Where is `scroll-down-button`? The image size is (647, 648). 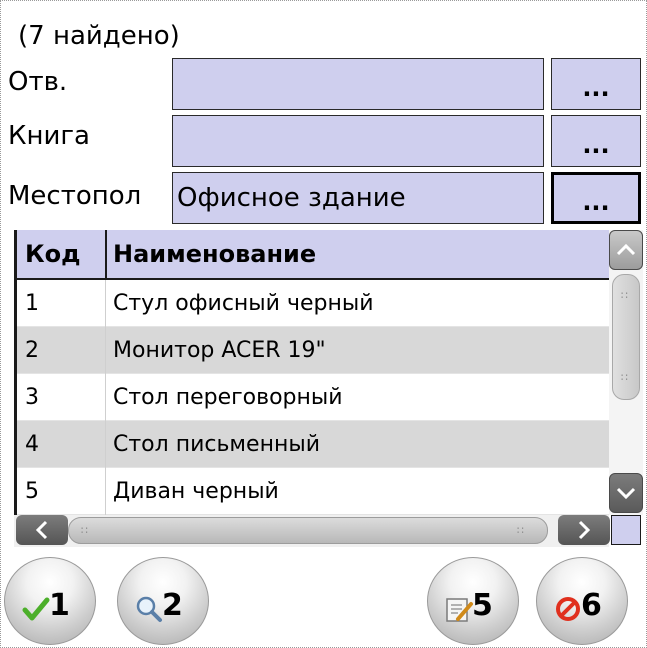
scroll-down-button is located at coordinates (626, 493).